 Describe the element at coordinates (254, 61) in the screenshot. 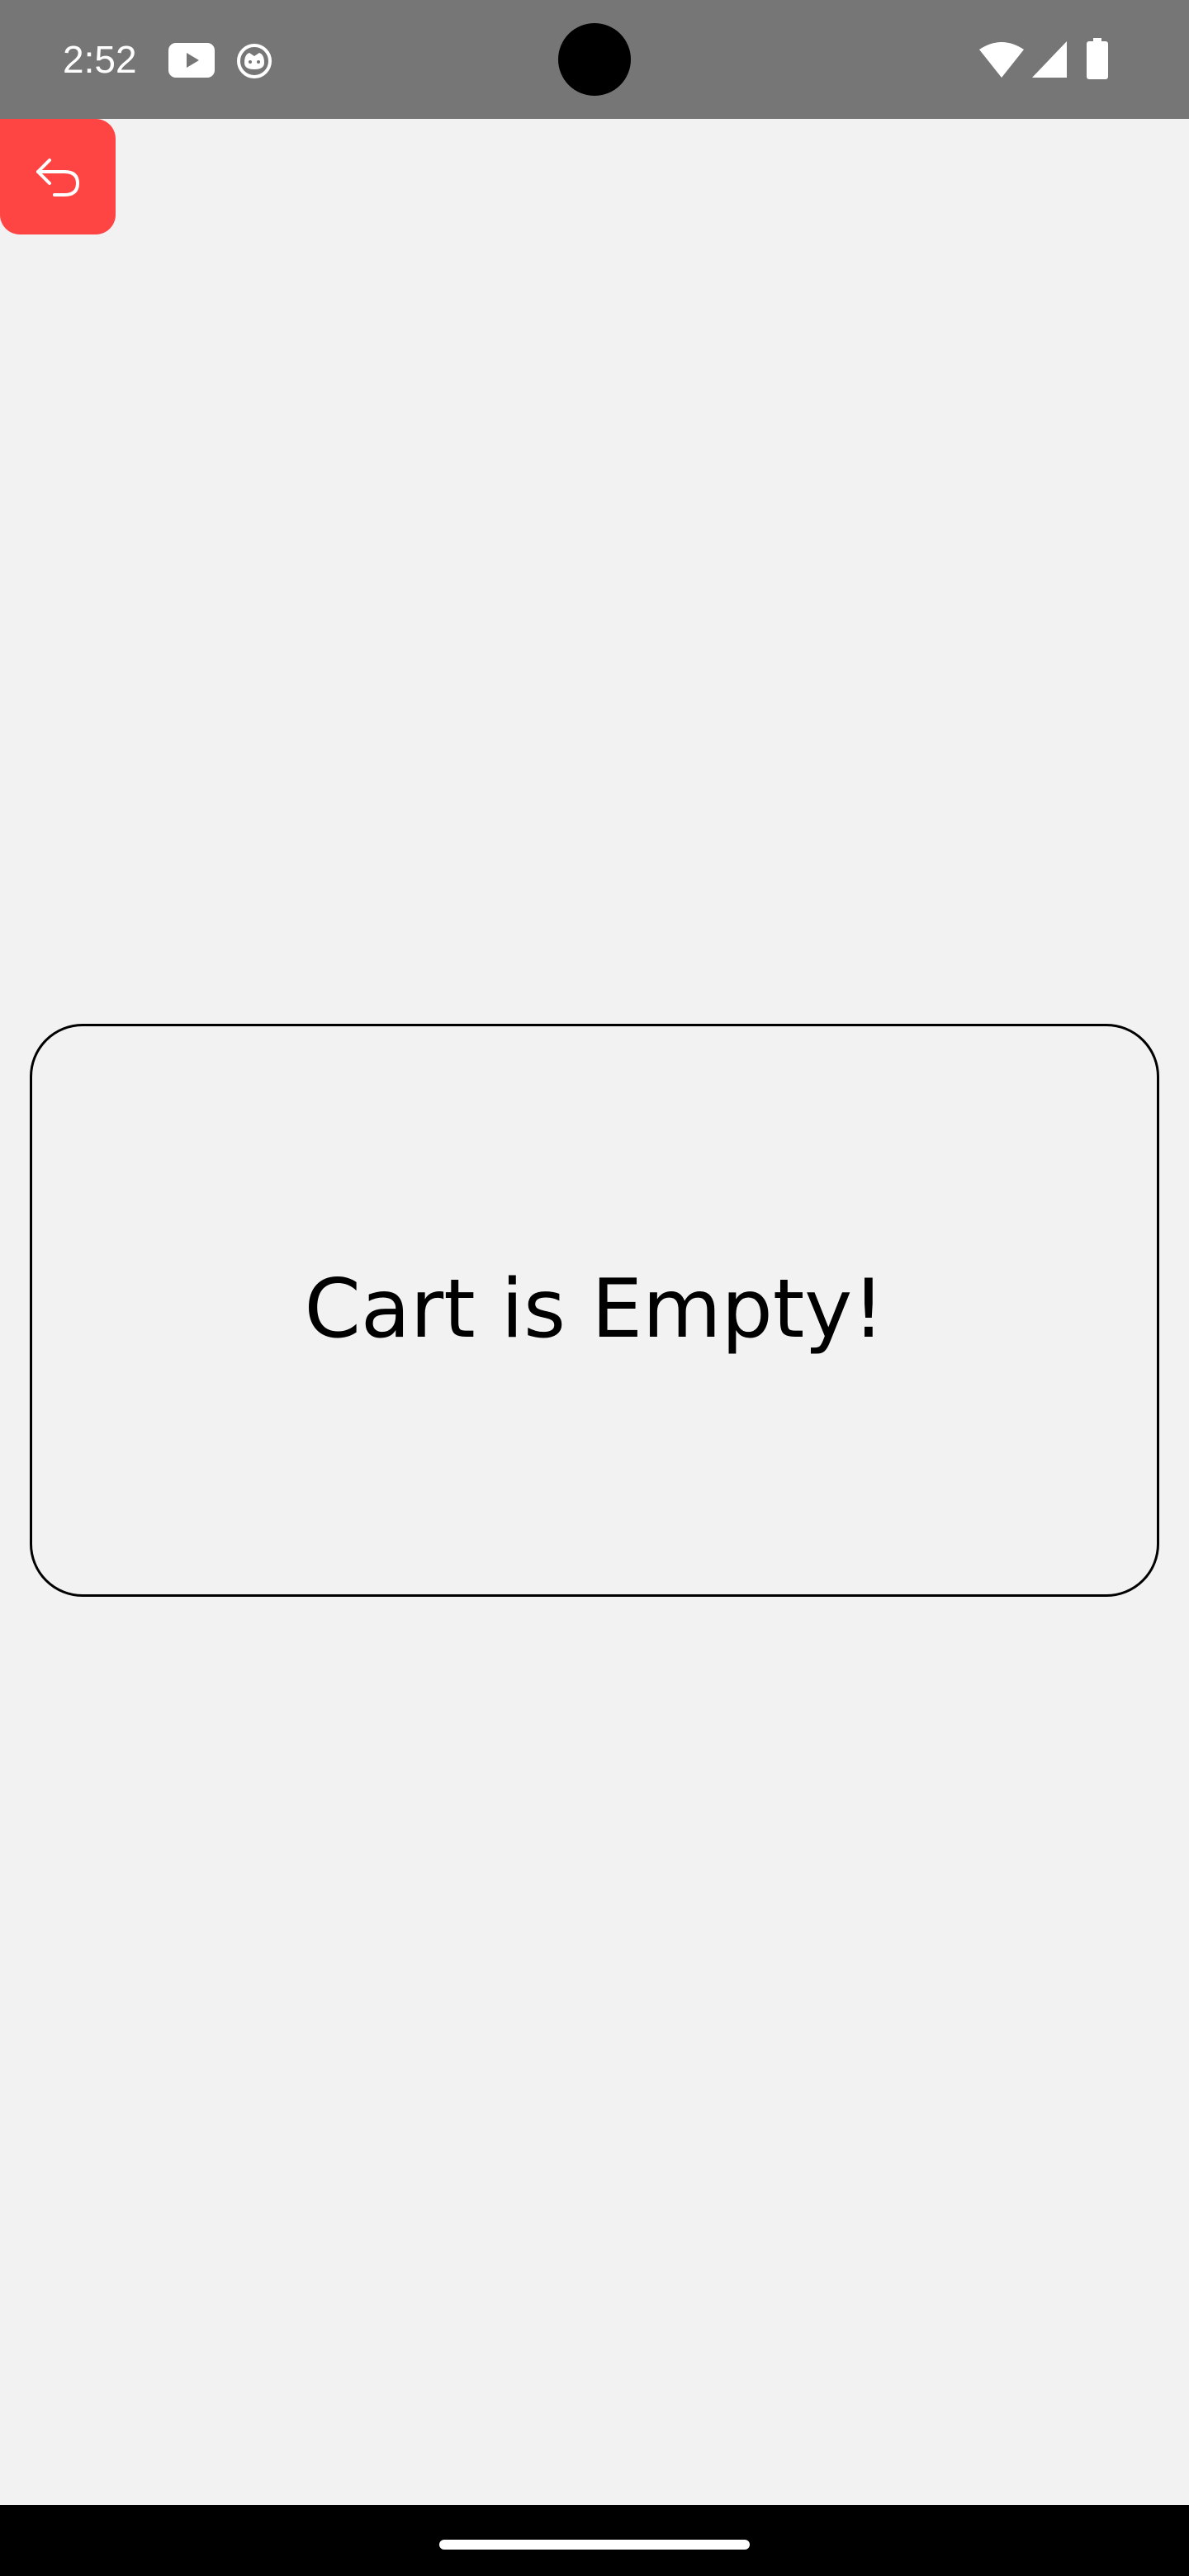

I see `cat-icon` at that location.